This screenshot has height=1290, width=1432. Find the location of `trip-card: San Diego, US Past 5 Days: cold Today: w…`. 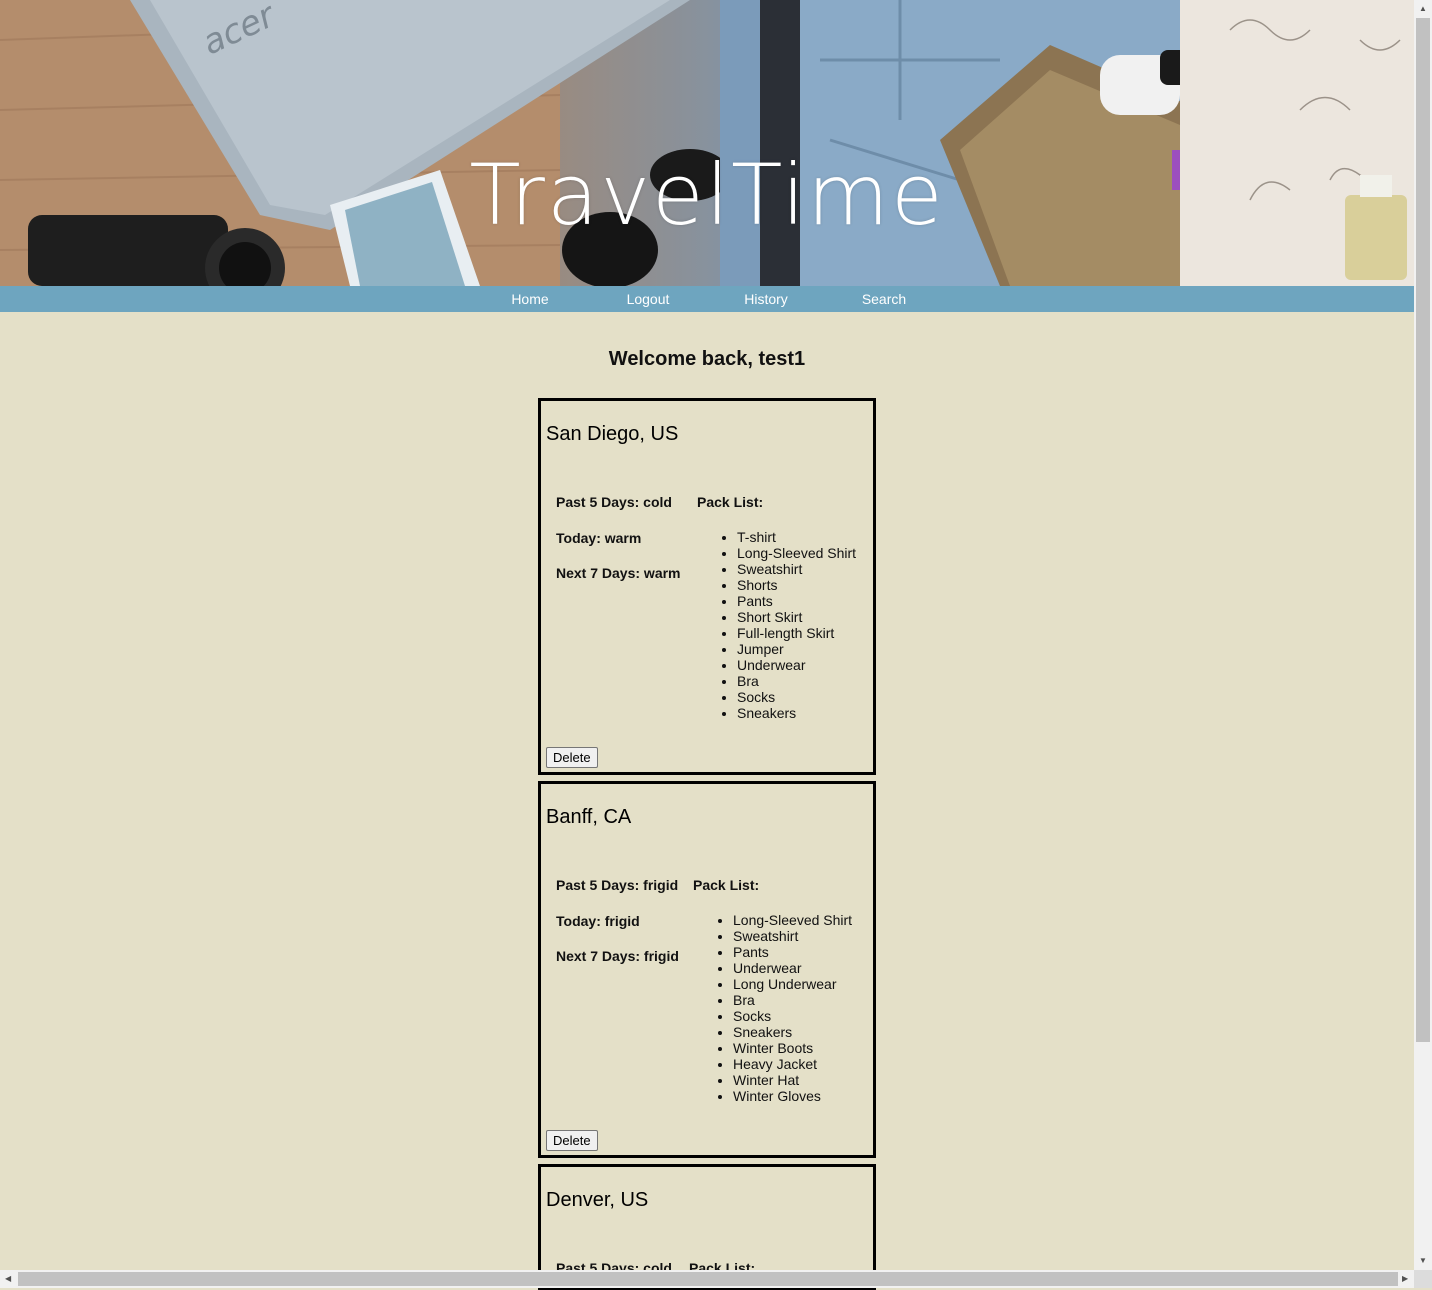

trip-card: San Diego, US Past 5 Days: cold Today: w… is located at coordinates (707, 586).